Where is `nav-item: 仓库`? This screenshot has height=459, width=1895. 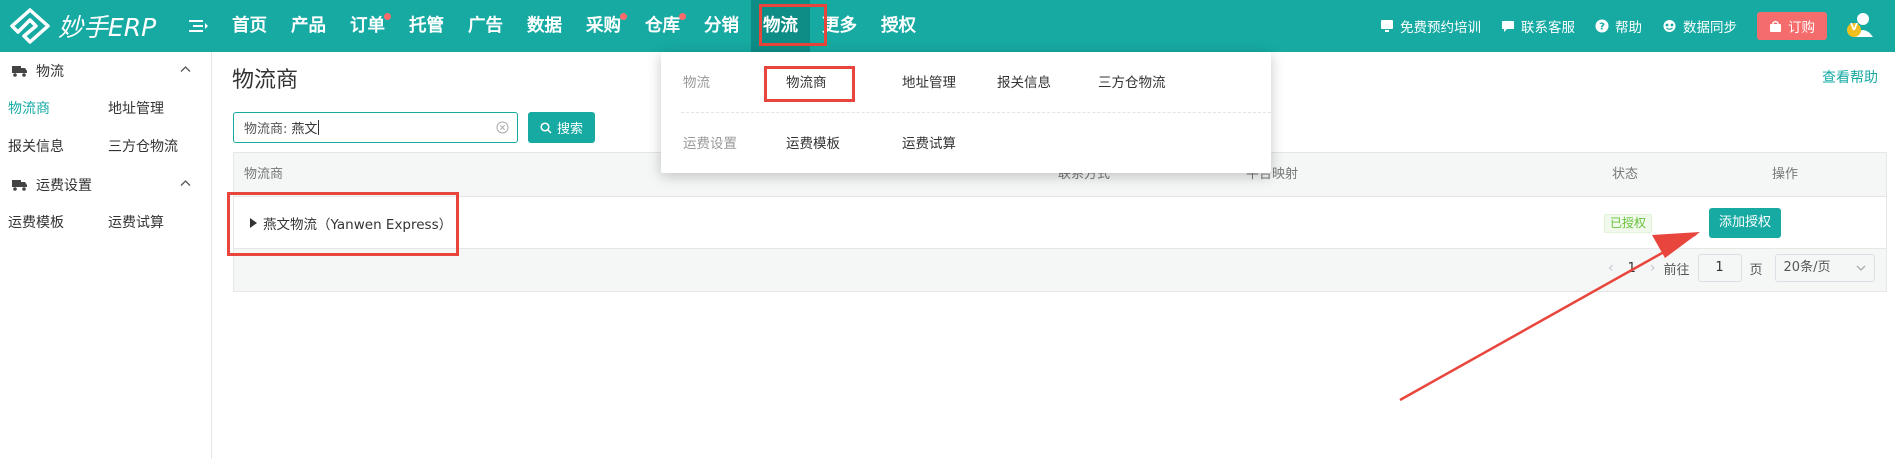 nav-item: 仓库 is located at coordinates (662, 26).